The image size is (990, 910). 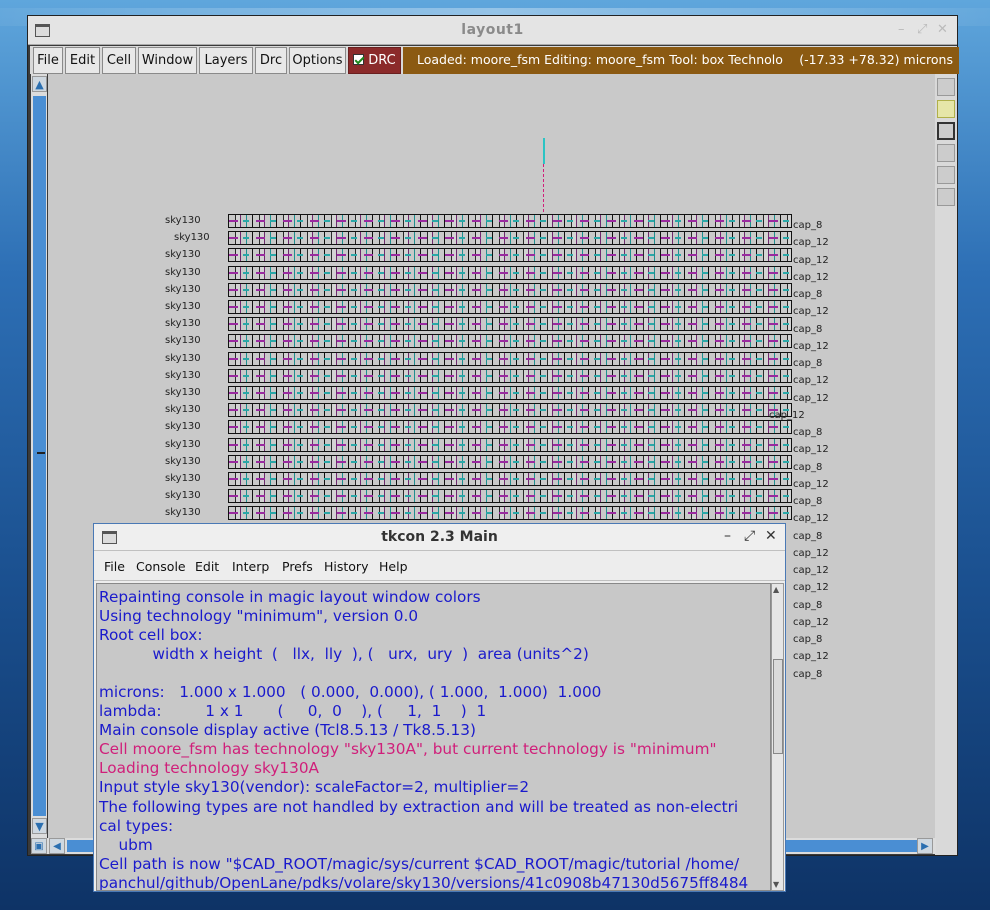 What do you see at coordinates (226, 60) in the screenshot?
I see `menu-layers: Layers` at bounding box center [226, 60].